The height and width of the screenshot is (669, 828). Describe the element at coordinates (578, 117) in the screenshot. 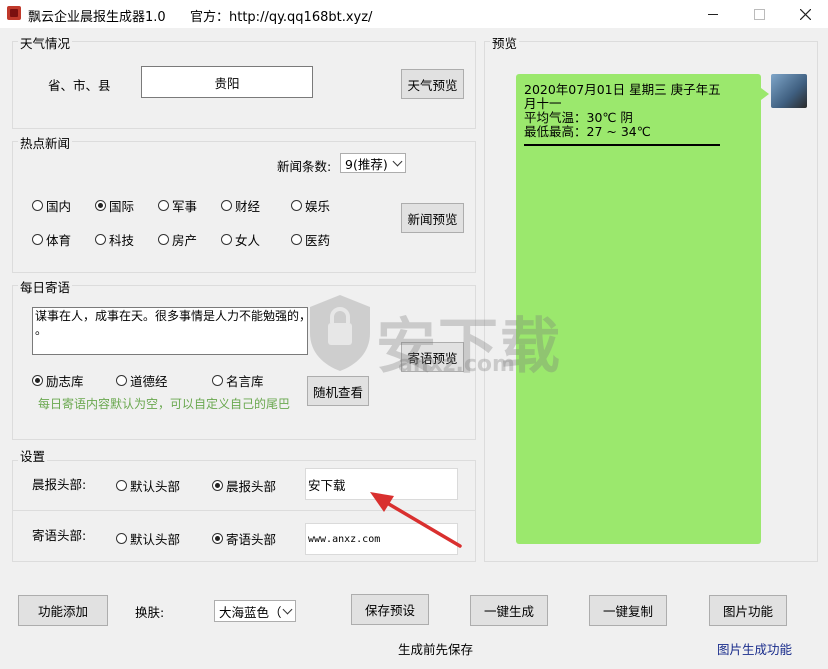

I see `preview-avg-temp: 平均气温：30℃ 阴` at that location.